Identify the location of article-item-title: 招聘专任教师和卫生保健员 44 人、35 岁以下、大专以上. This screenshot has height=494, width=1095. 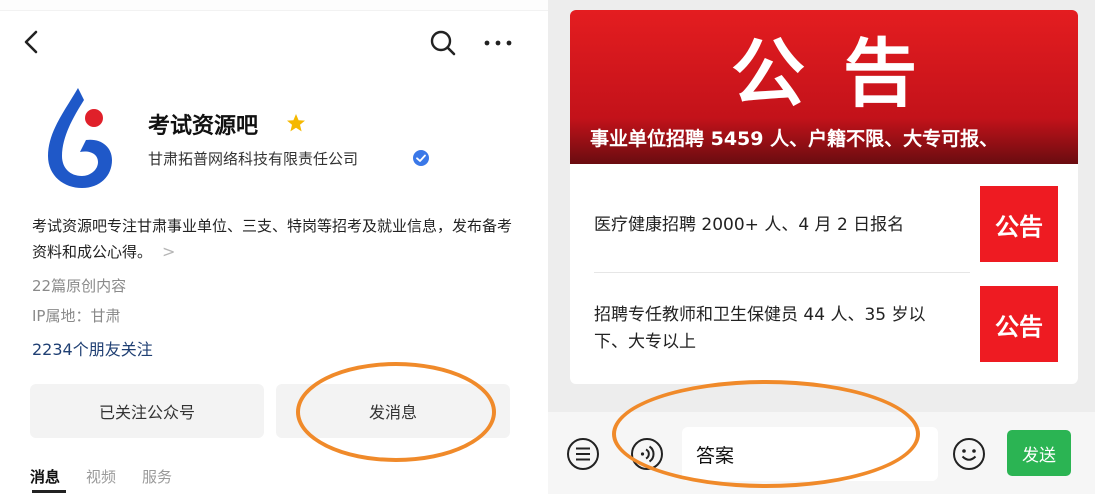
(760, 328).